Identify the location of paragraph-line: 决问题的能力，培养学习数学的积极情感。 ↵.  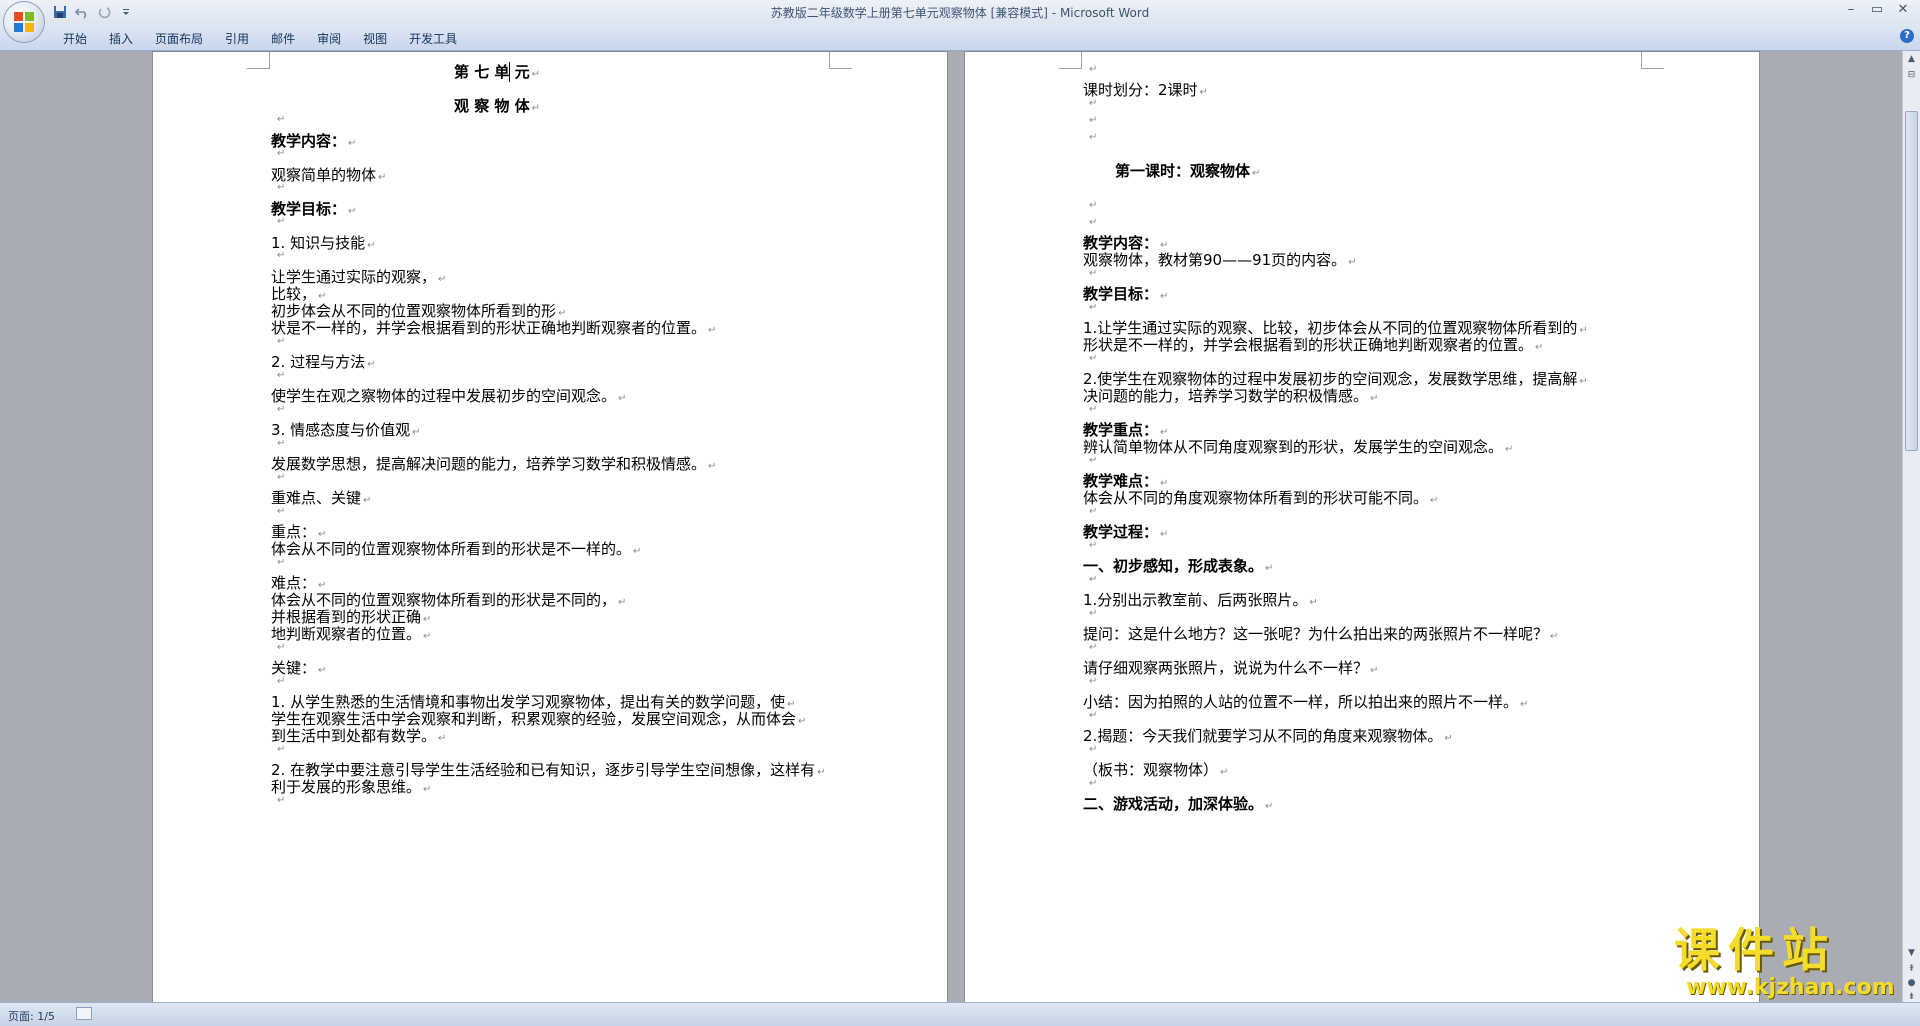
(1230, 397).